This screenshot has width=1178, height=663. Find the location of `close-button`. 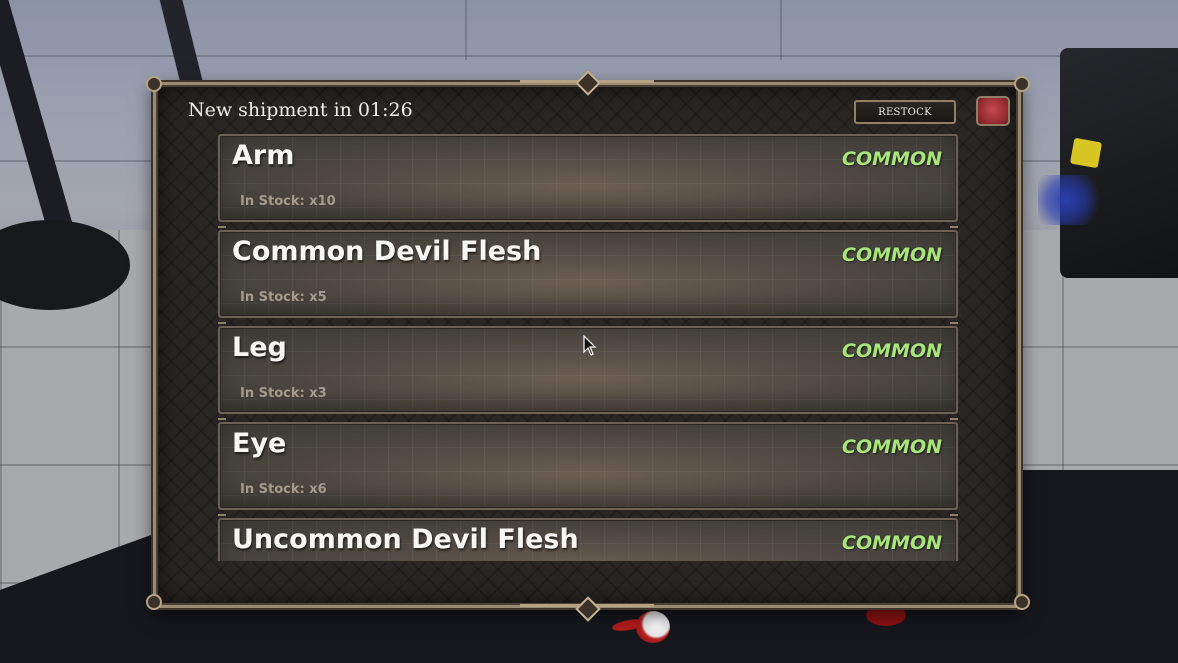

close-button is located at coordinates (993, 111).